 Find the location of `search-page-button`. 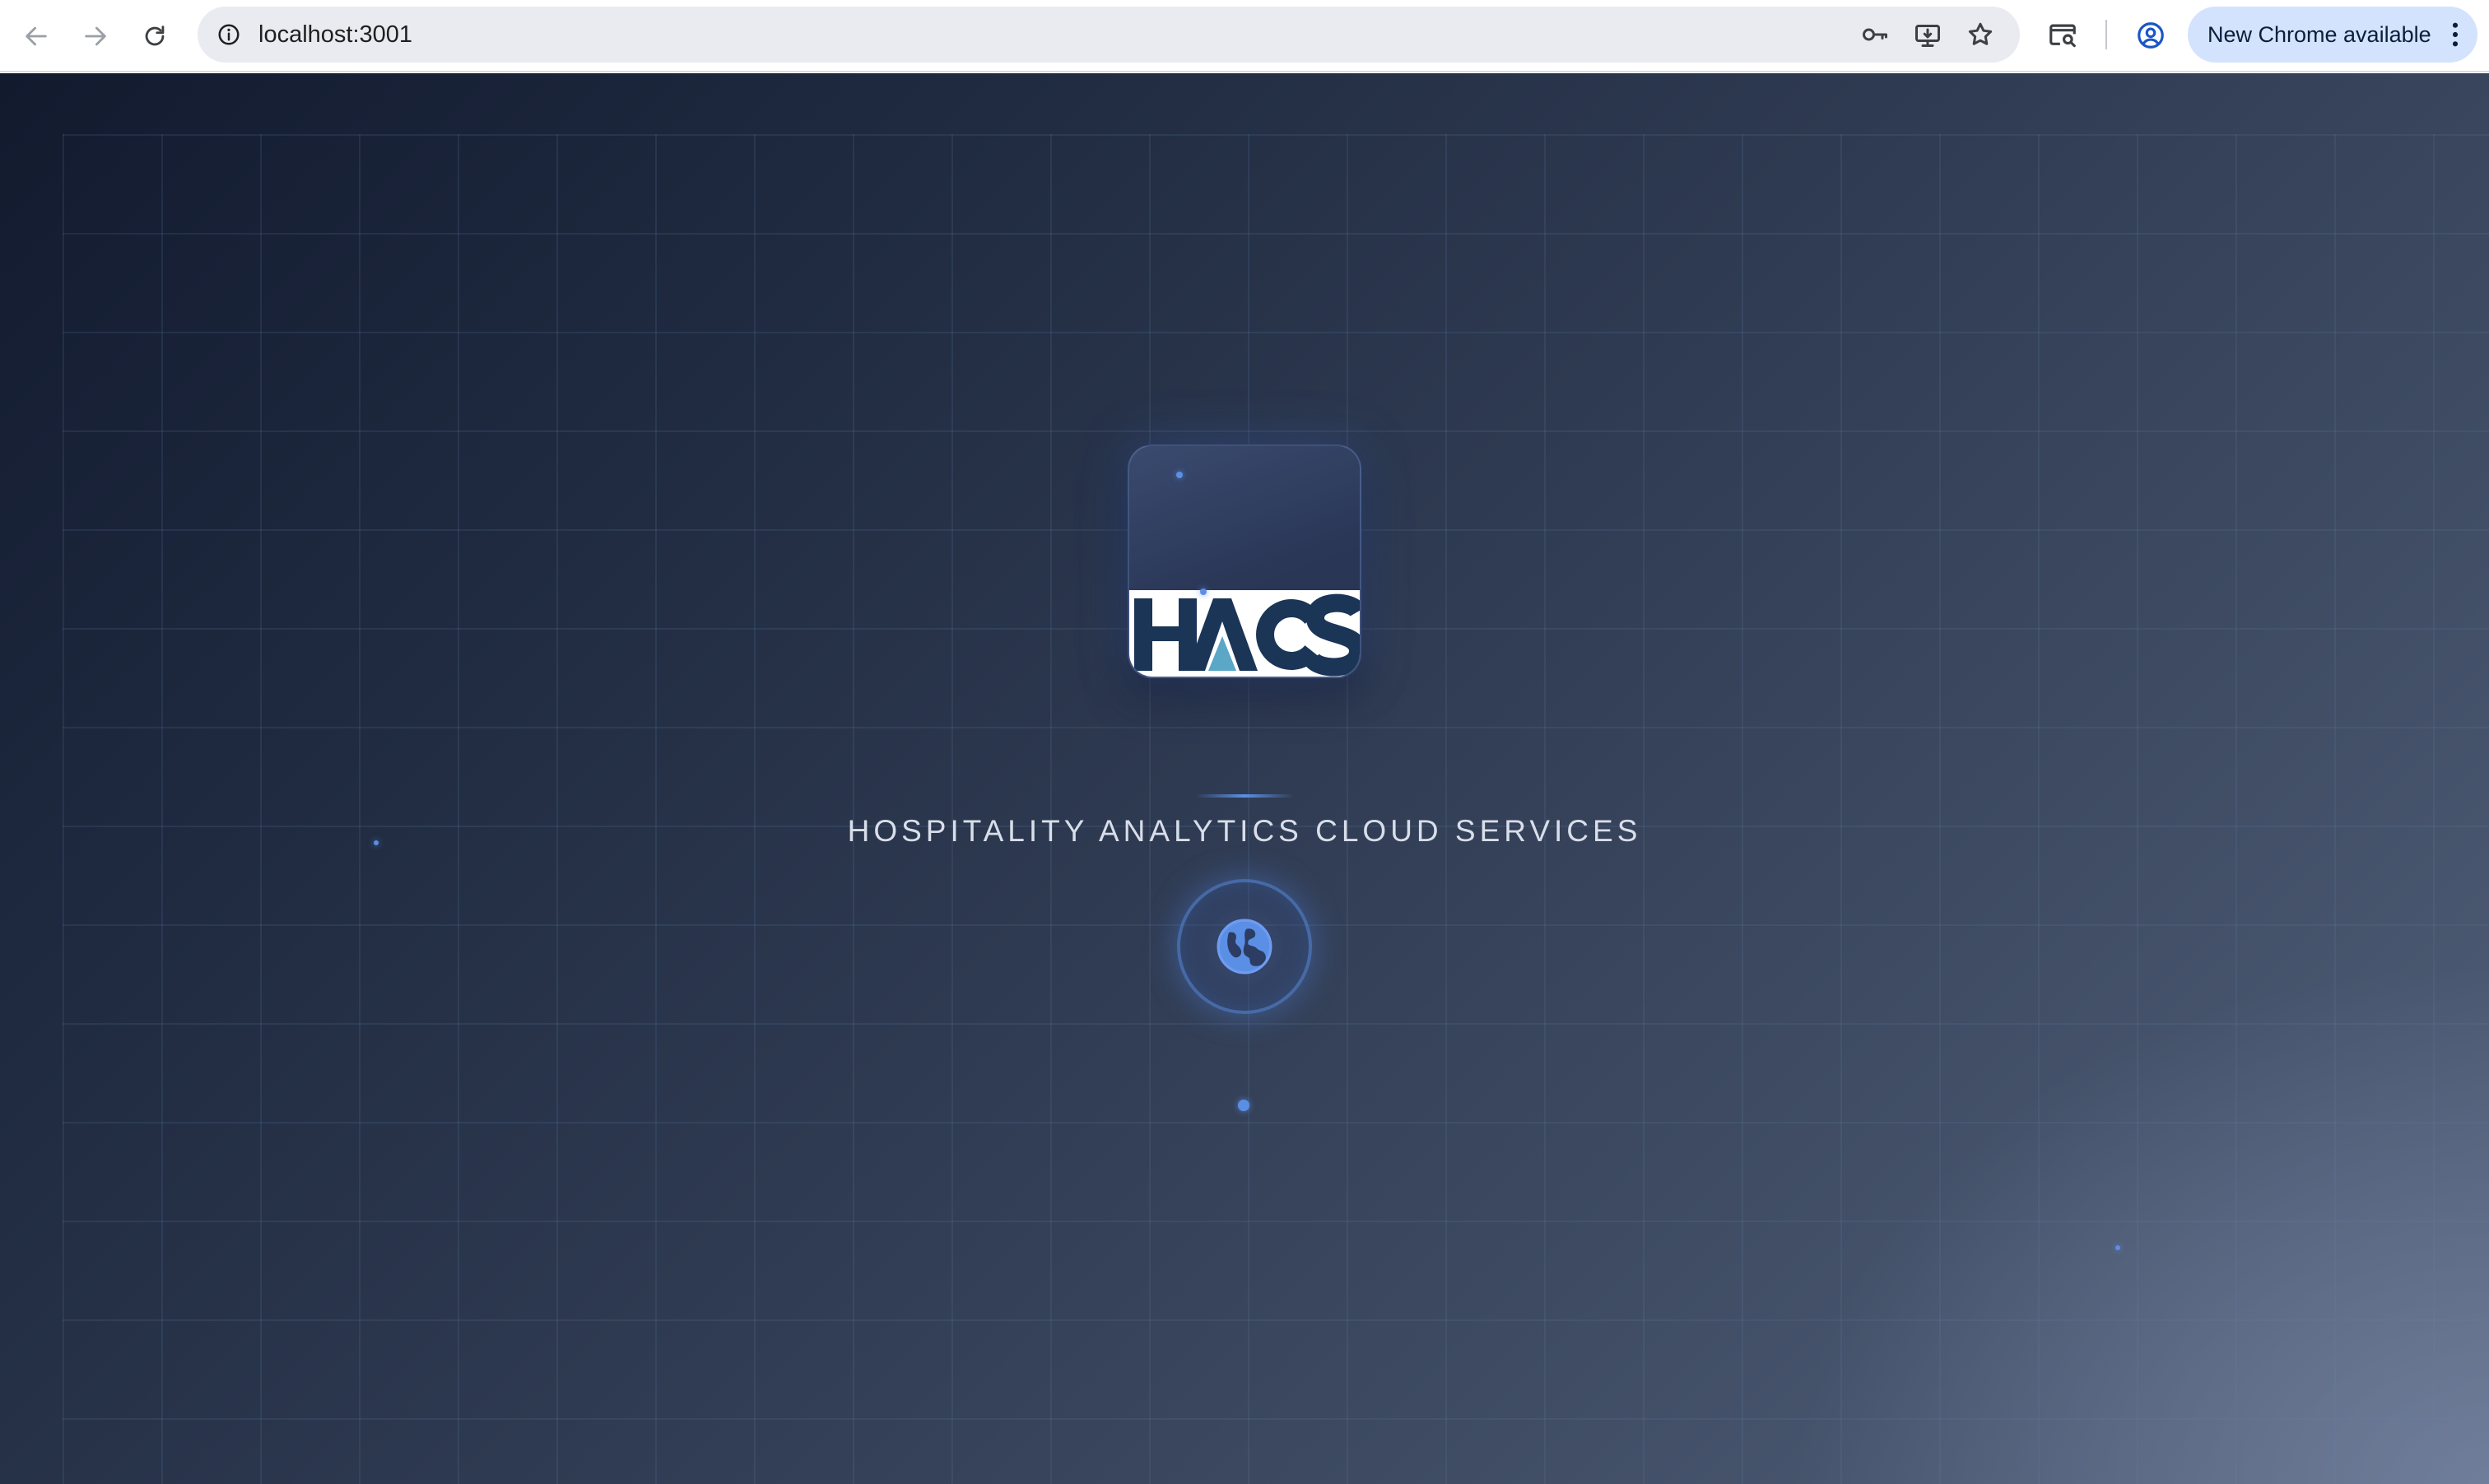

search-page-button is located at coordinates (2063, 35).